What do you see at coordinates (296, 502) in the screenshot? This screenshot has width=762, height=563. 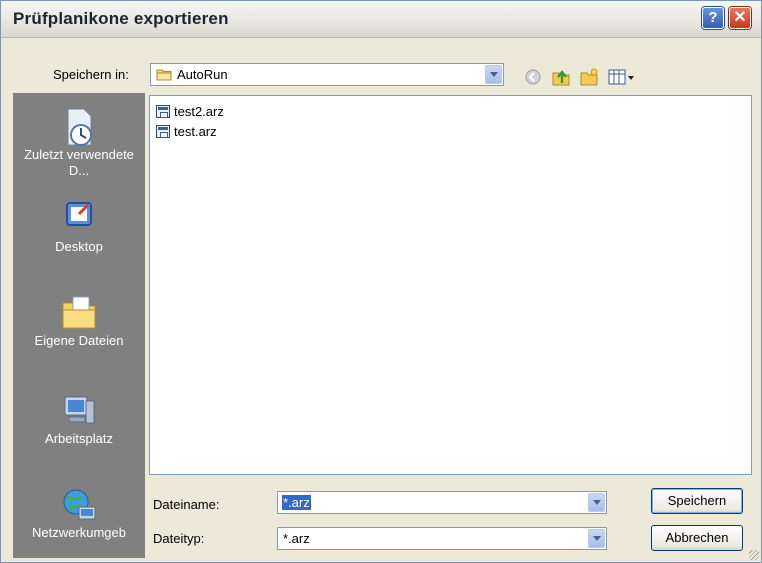 I see `filename-value: *.arz` at bounding box center [296, 502].